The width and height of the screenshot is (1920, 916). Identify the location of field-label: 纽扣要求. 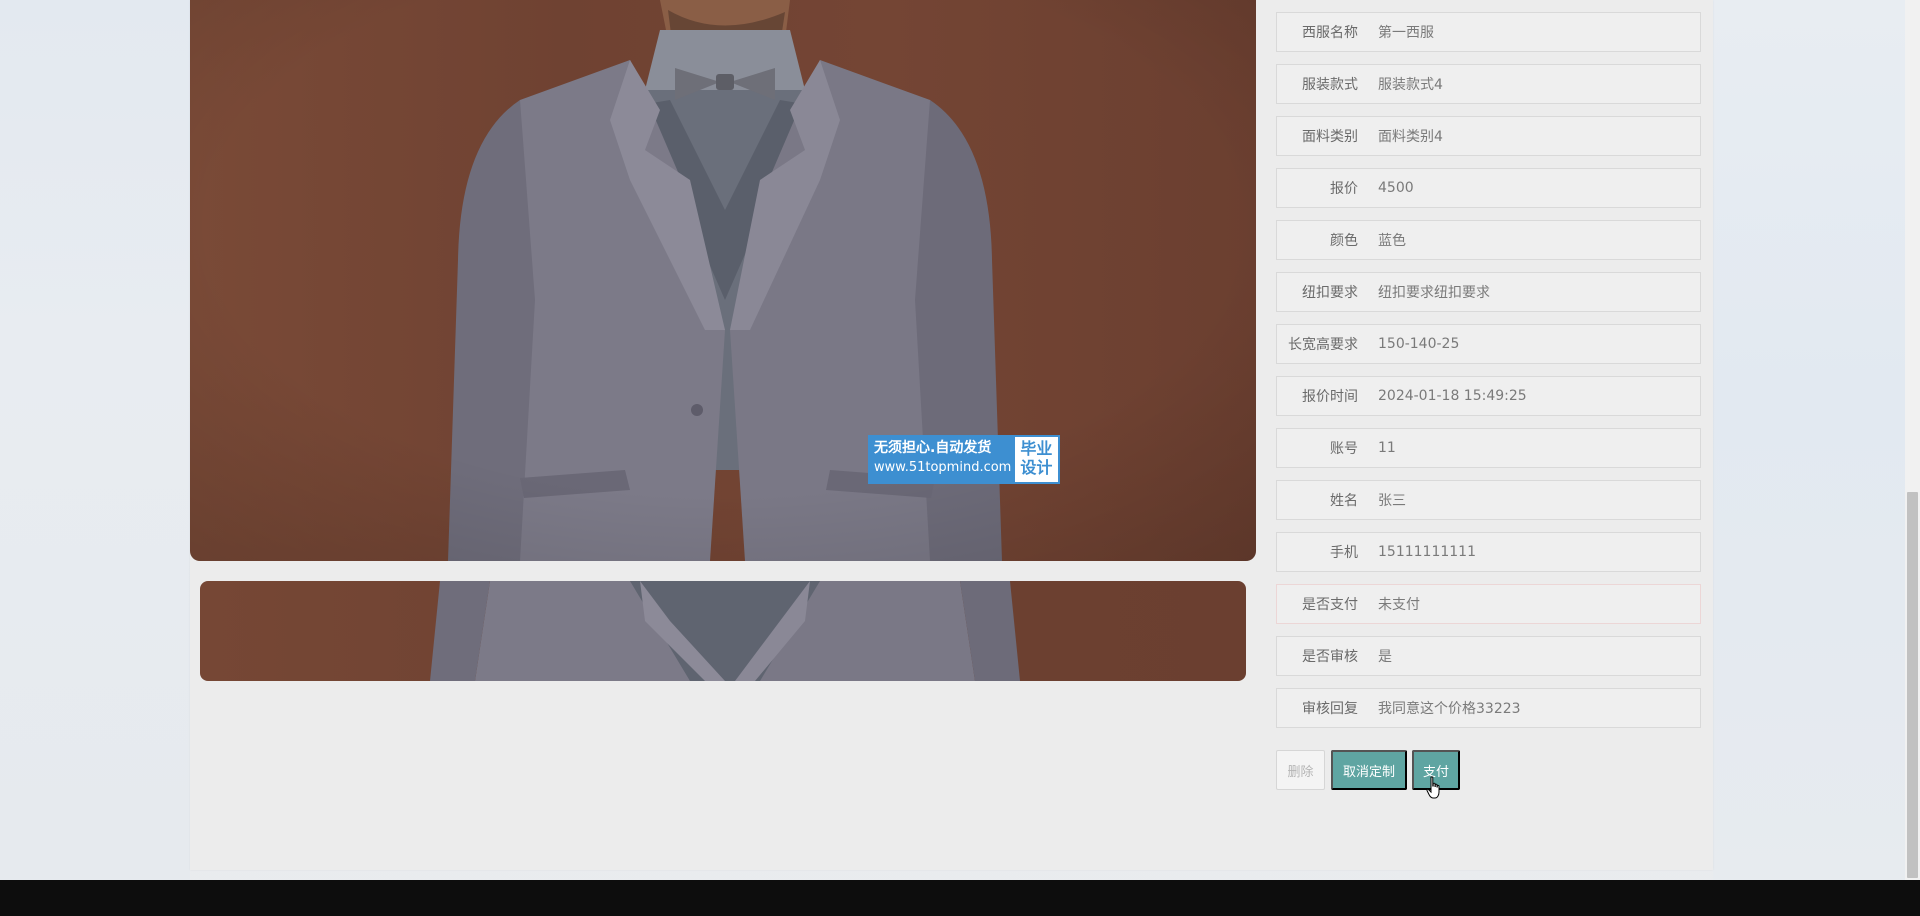
(1330, 293).